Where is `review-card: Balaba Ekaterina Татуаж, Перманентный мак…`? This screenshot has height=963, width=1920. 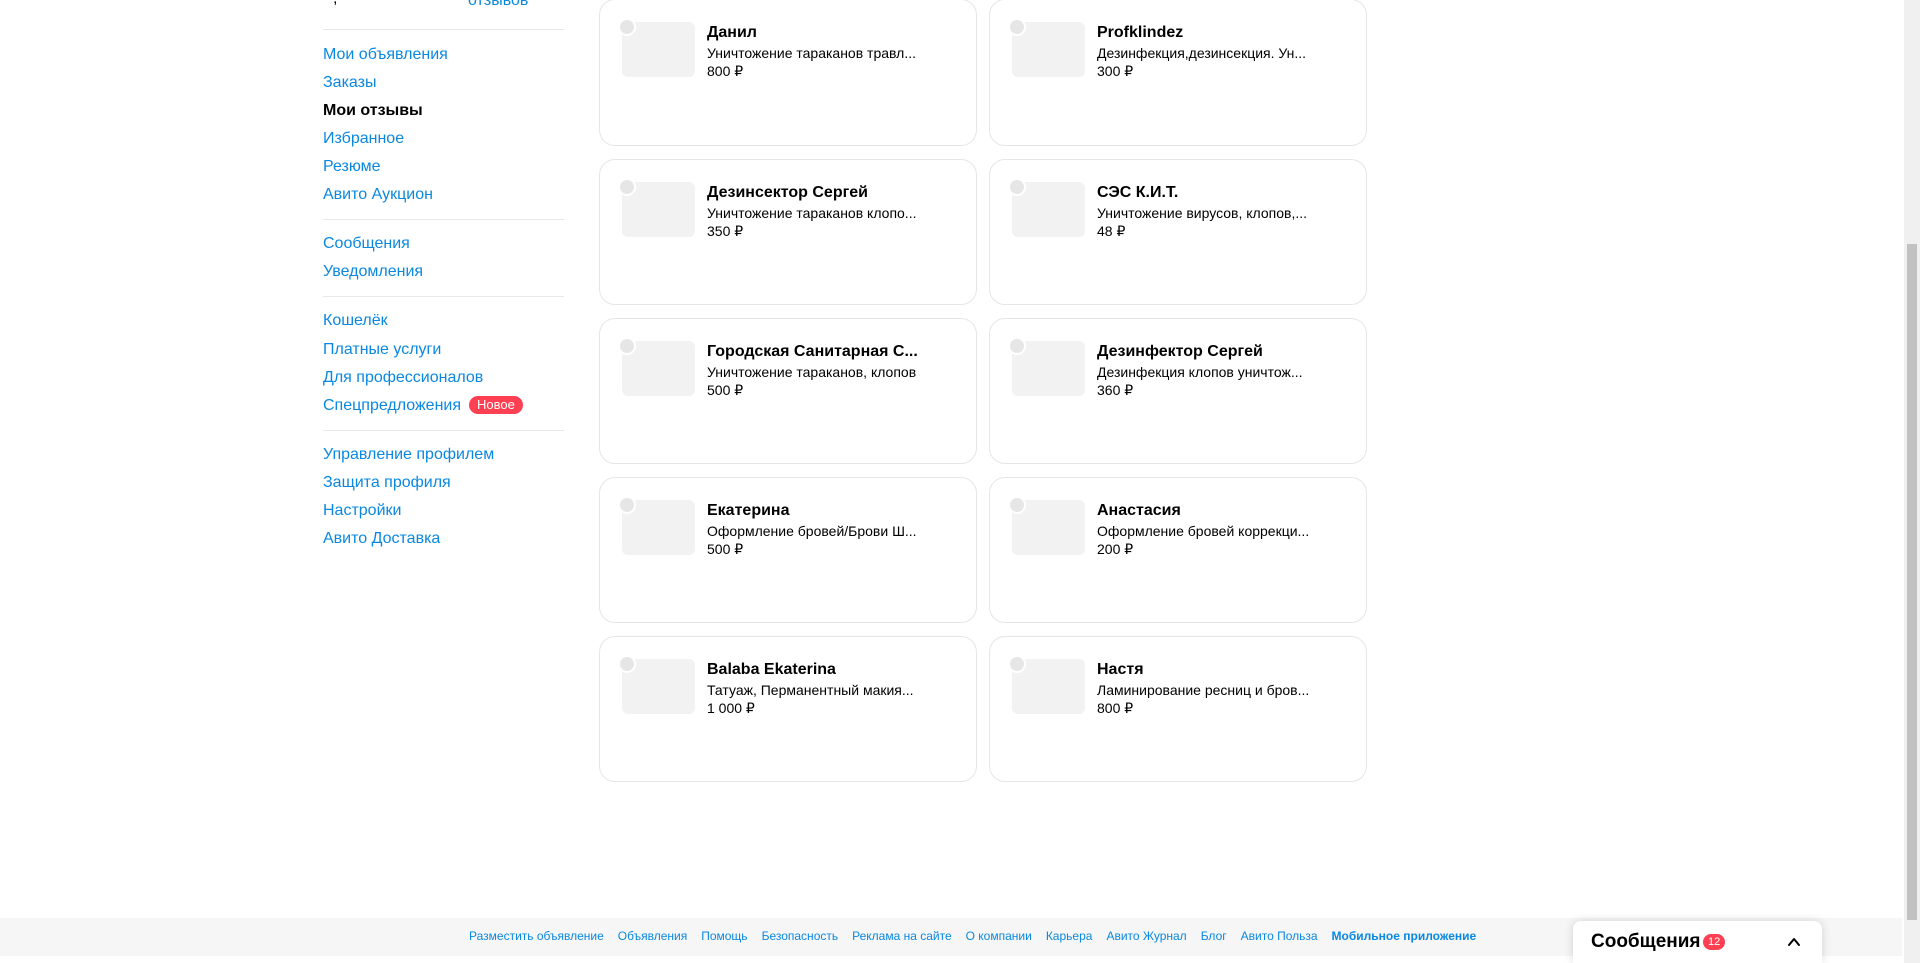 review-card: Balaba Ekaterina Татуаж, Перманентный мак… is located at coordinates (788, 709).